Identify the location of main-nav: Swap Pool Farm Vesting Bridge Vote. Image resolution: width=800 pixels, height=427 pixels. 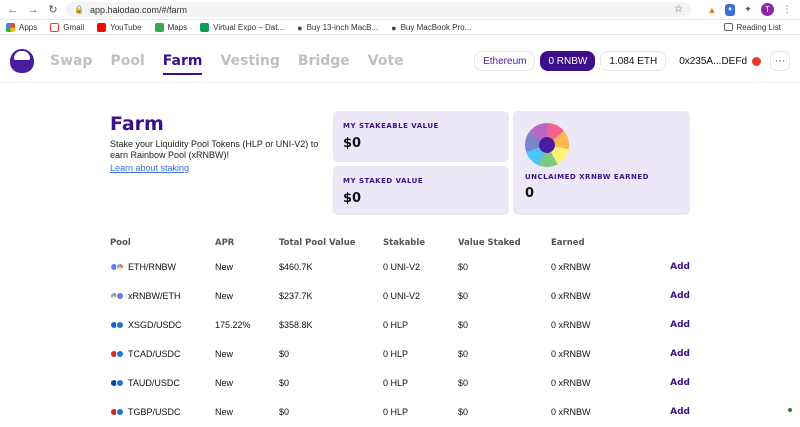
(236, 64).